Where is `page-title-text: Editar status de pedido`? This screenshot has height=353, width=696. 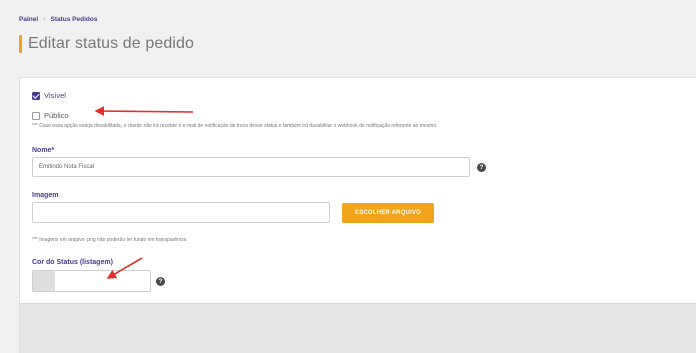 page-title-text: Editar status de pedido is located at coordinates (111, 43).